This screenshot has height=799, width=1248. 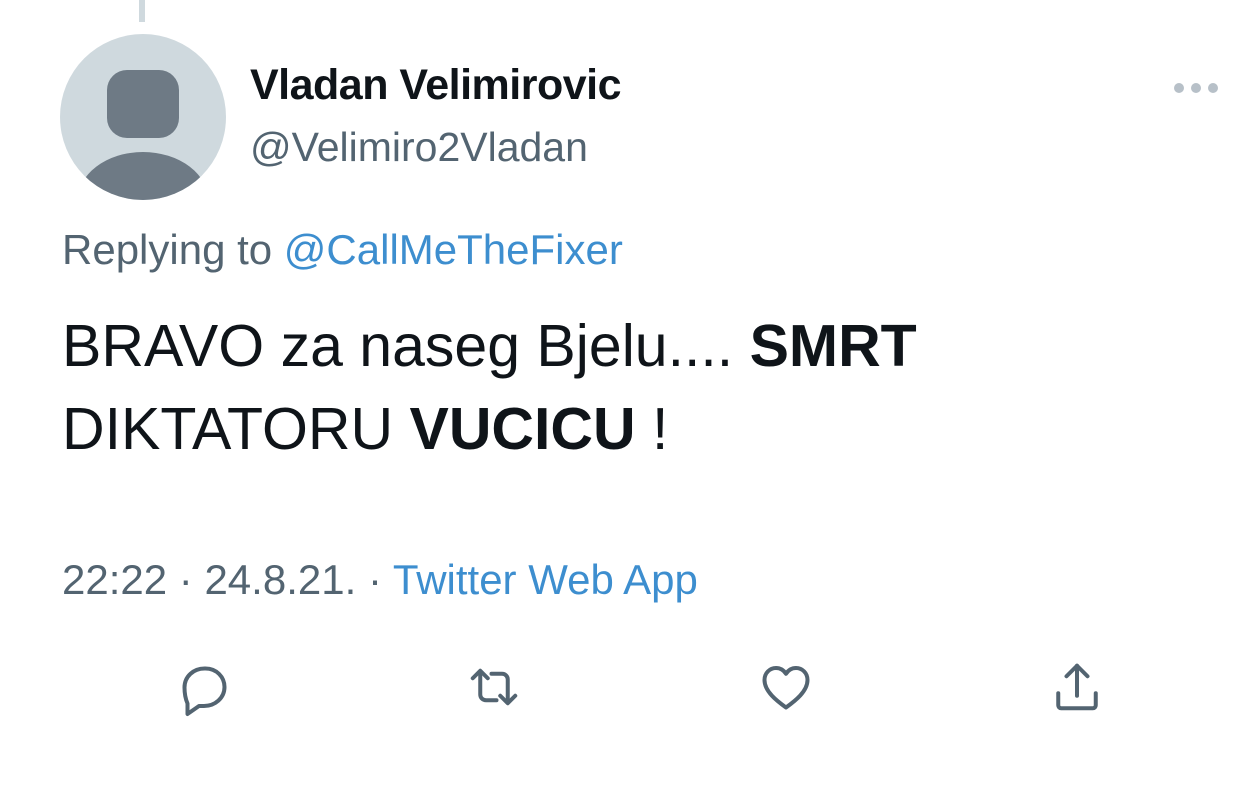 I want to click on more-options-button, so click(x=1196, y=87).